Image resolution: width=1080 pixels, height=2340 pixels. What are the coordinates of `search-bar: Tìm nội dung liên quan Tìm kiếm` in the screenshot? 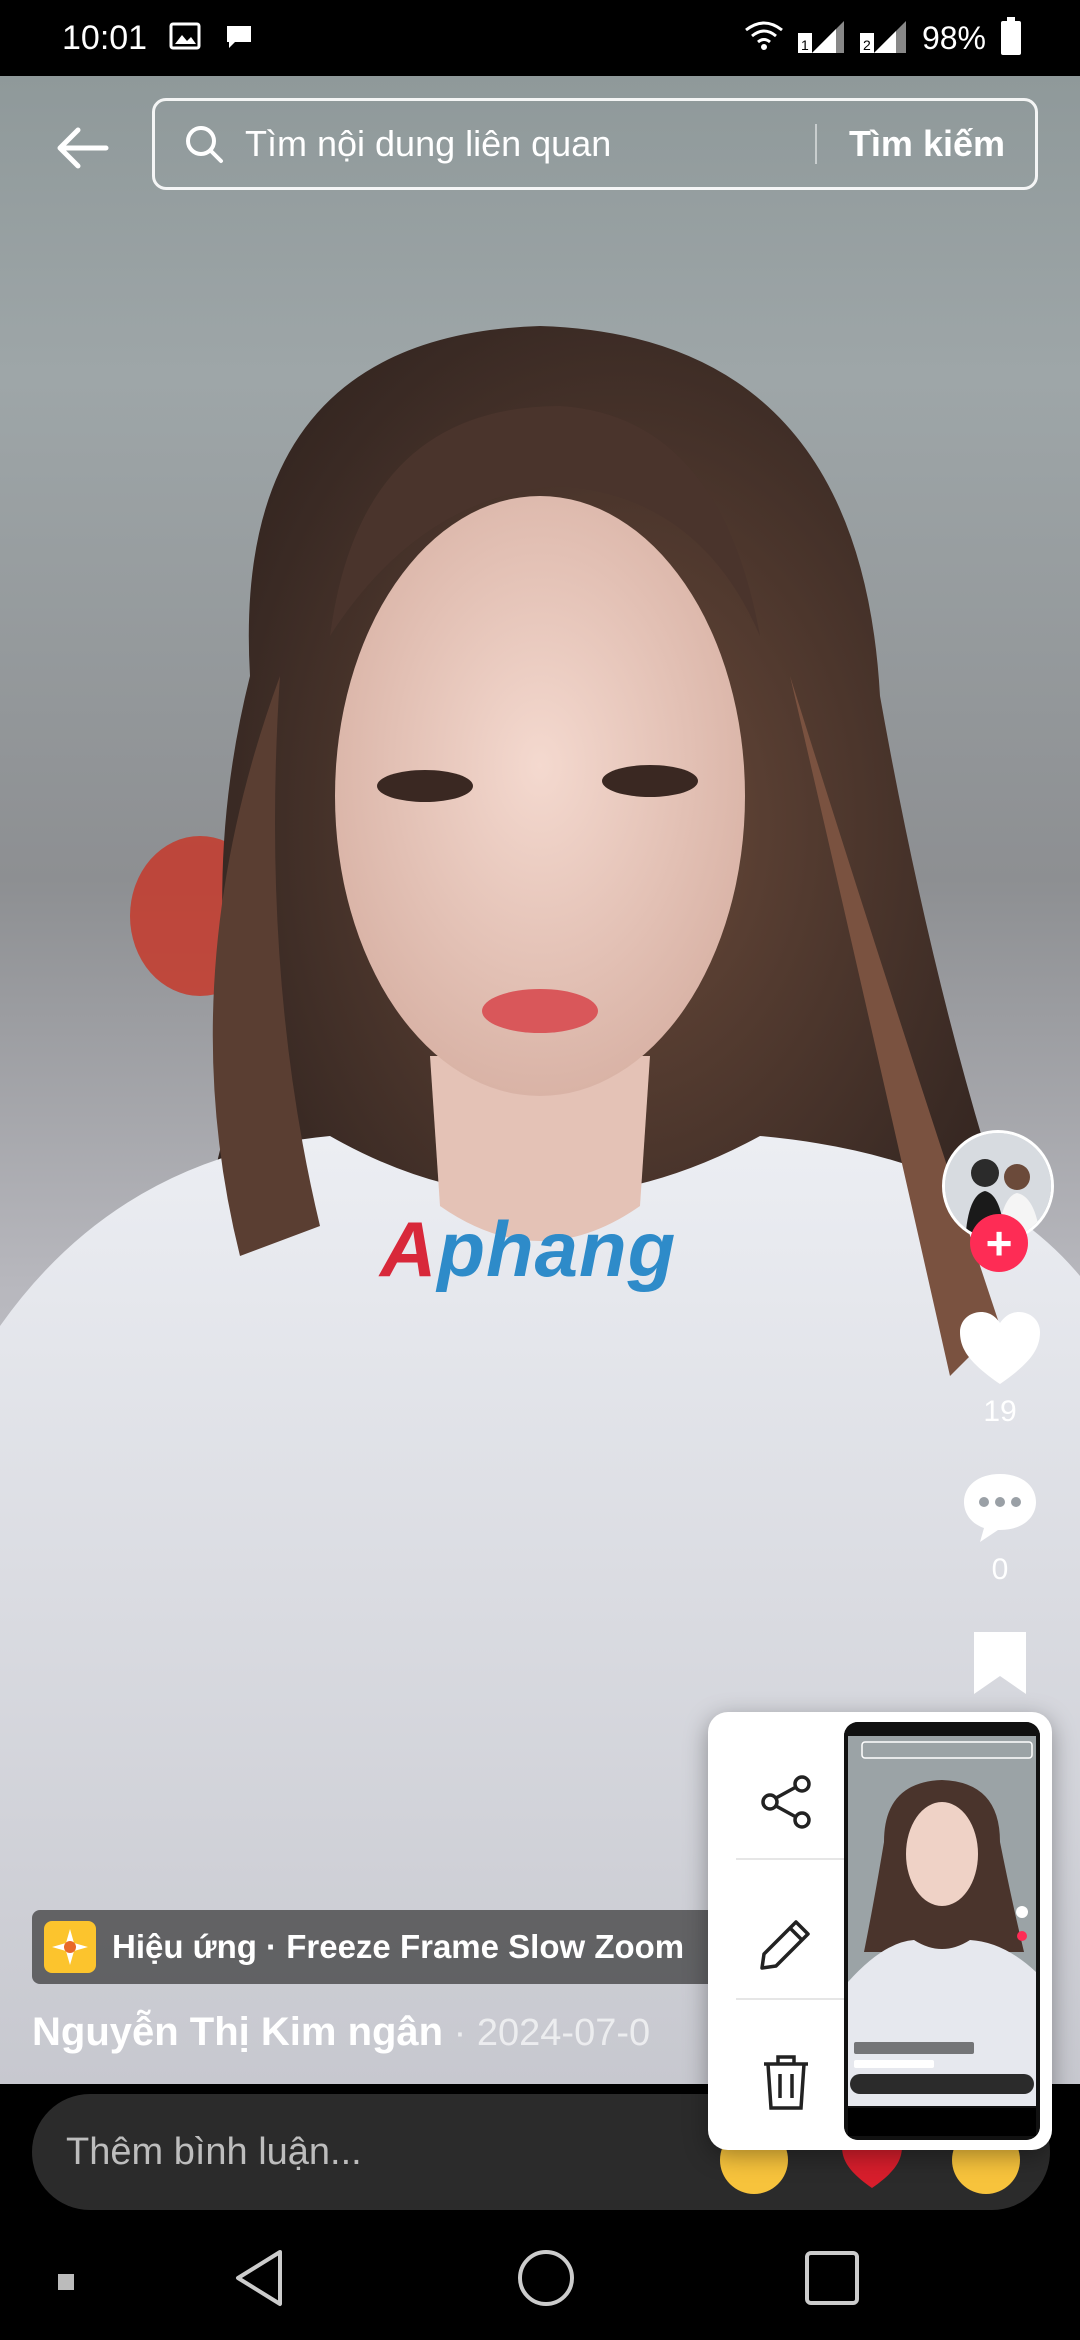 It's located at (595, 144).